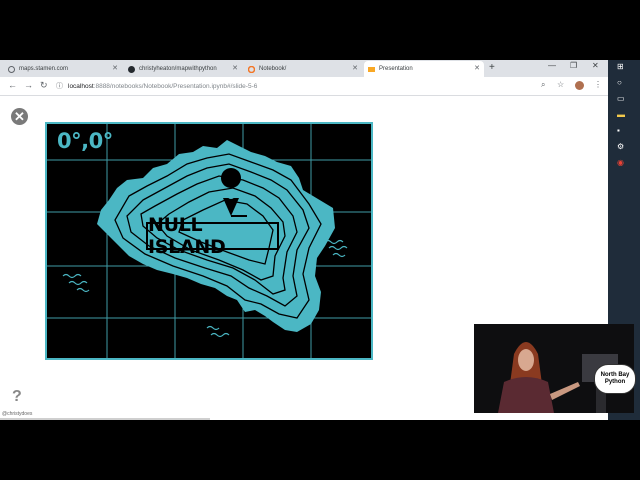 The image size is (640, 480). Describe the element at coordinates (212, 236) in the screenshot. I see `island-title: NULL ISLAND` at that location.